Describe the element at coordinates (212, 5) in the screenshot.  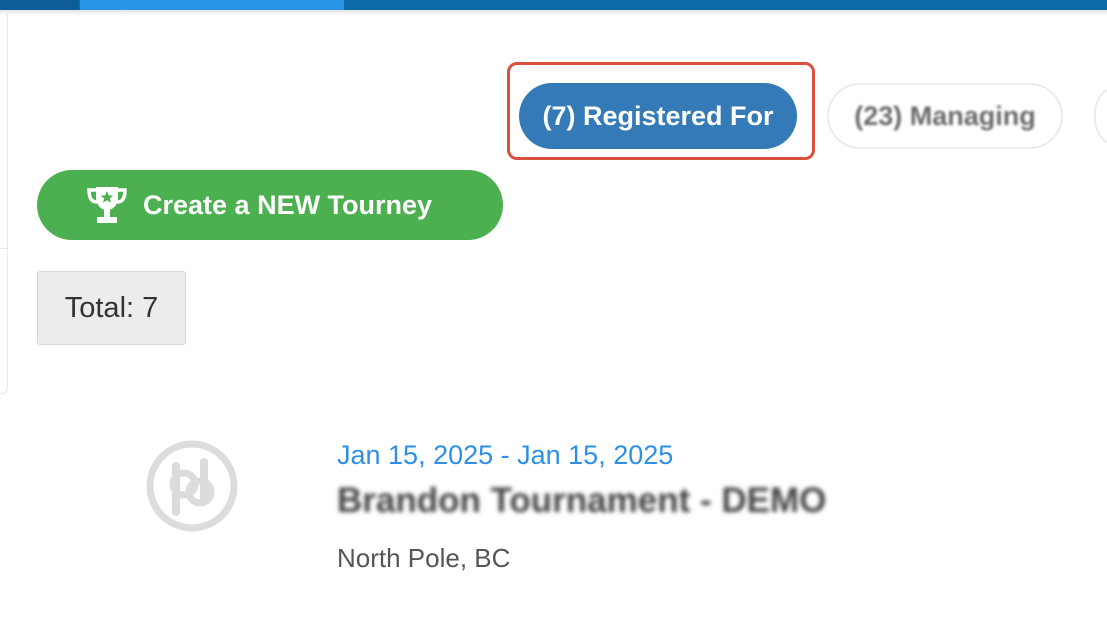
I see `nav-tab-active` at that location.